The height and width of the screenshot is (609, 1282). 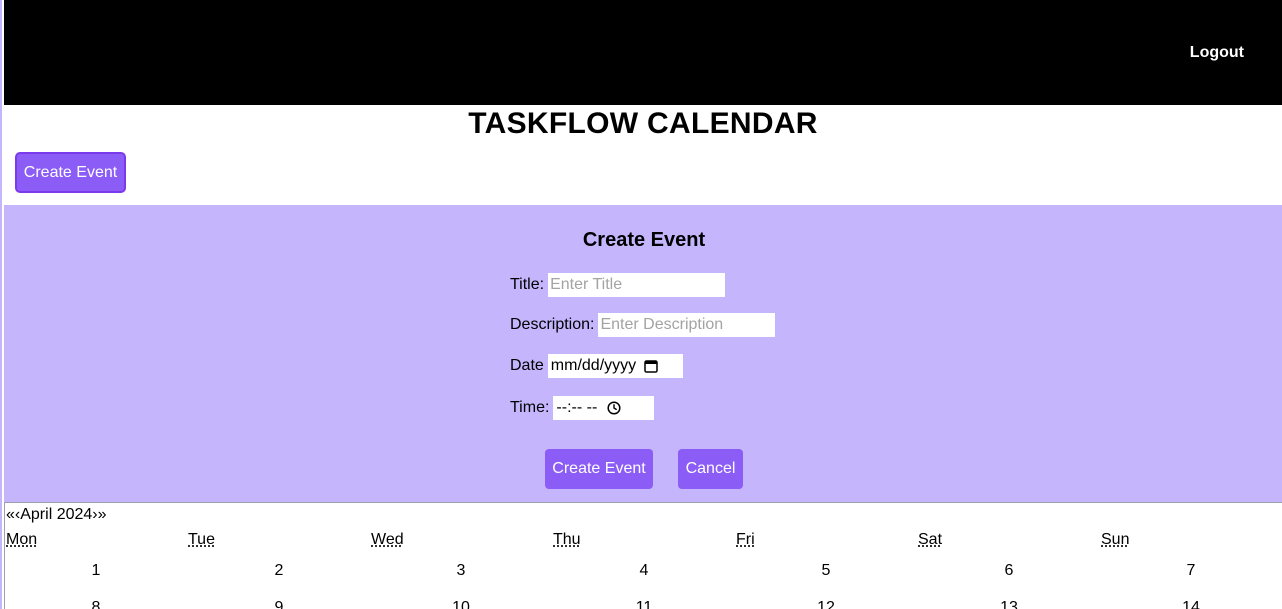 I want to click on date-input: mm/dd/yyyy, so click(x=615, y=366).